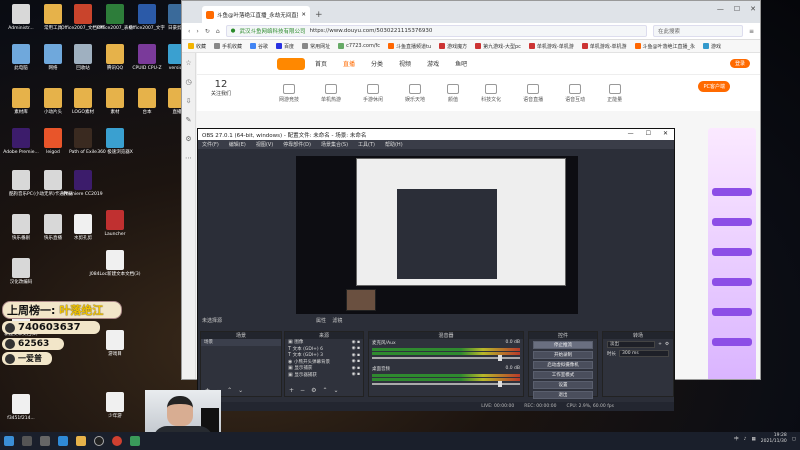  I want to click on app-icon, so click(135, 441).